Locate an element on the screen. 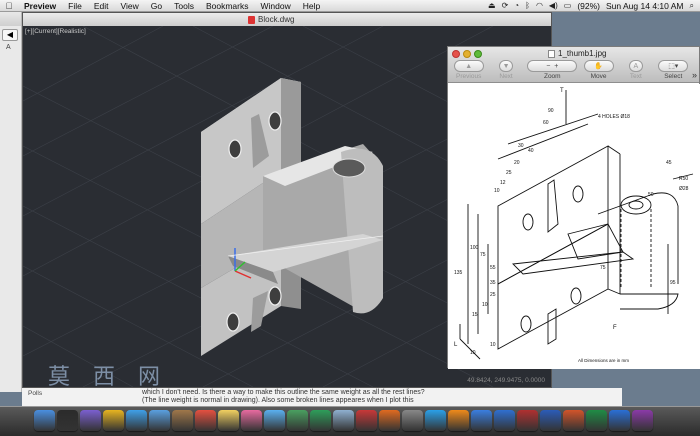 The width and height of the screenshot is (700, 436). previous-button: ▲ Previous is located at coordinates (468, 70).